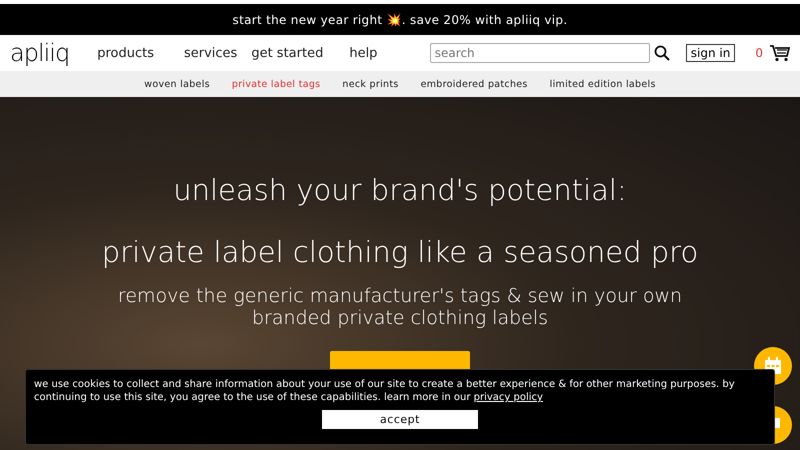  I want to click on subnav-link: private label tags, so click(276, 84).